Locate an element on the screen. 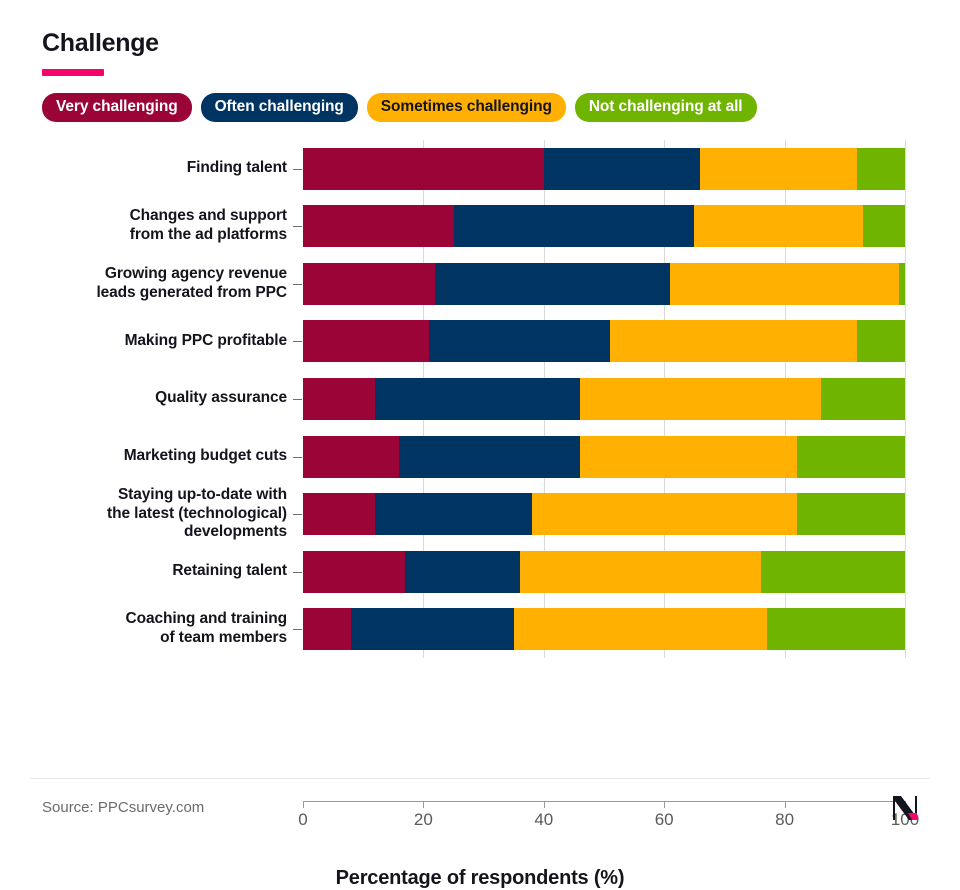 The image size is (960, 890). legend-item-0: Very challenging is located at coordinates (117, 107).